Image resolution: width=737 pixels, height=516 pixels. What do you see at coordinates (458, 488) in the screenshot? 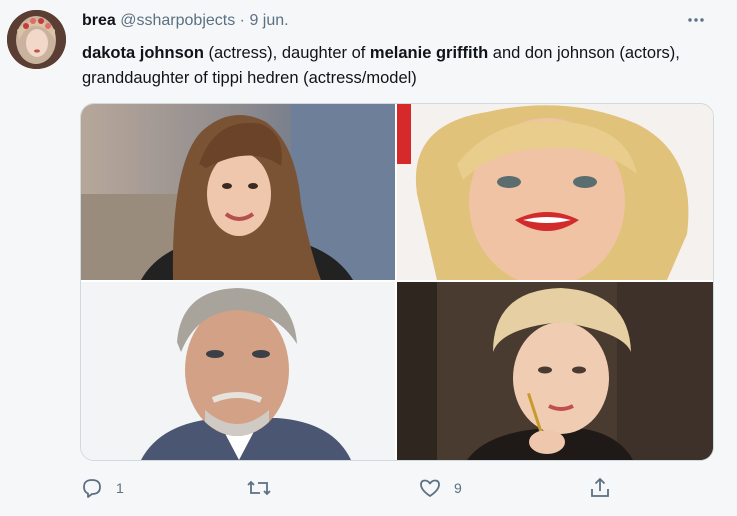
I see `like-count: 9` at bounding box center [458, 488].